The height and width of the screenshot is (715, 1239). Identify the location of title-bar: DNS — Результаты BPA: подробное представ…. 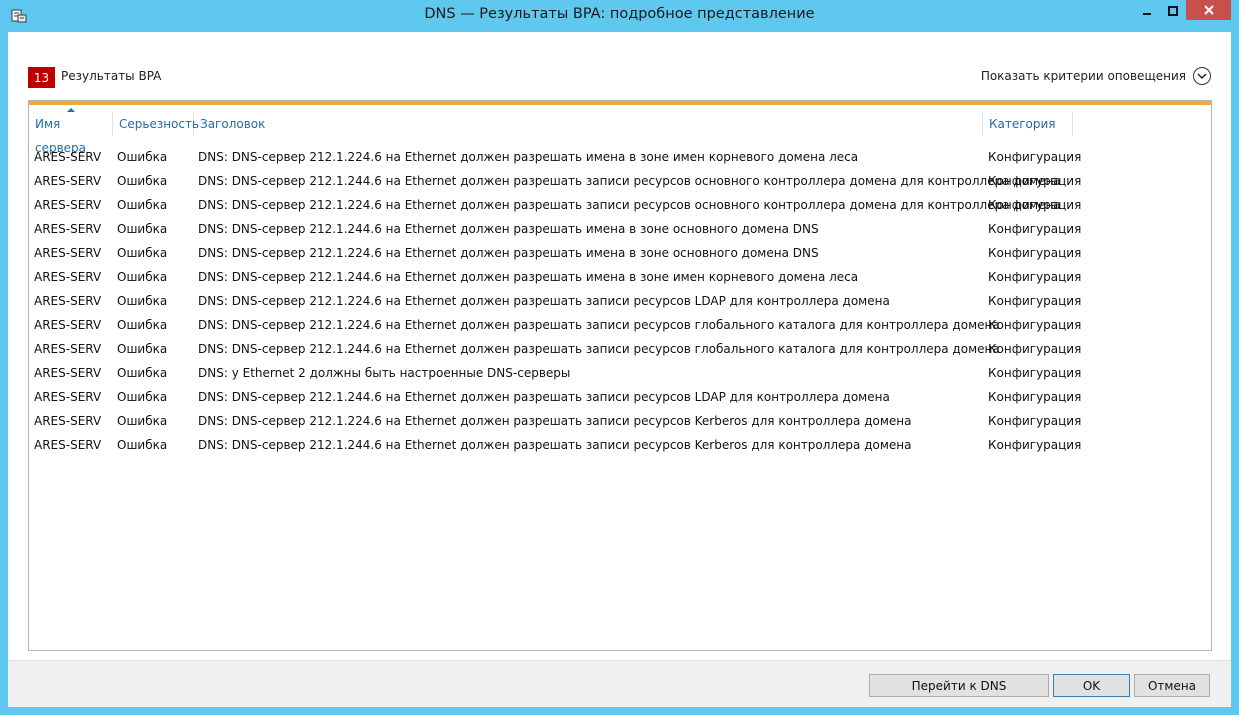
(619, 16).